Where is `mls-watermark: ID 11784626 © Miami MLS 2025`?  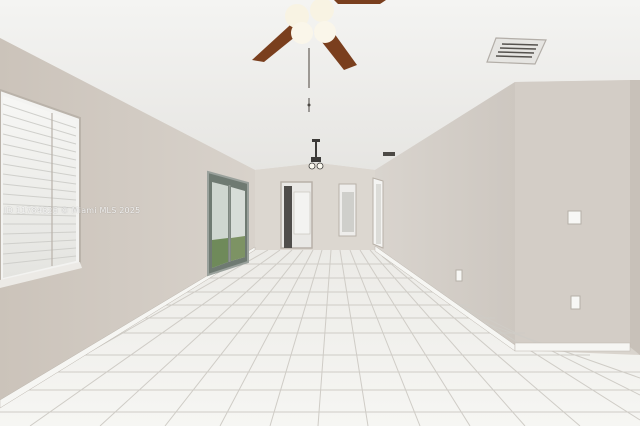
mls-watermark: ID 11784626 © Miami MLS 2025 is located at coordinates (72, 210).